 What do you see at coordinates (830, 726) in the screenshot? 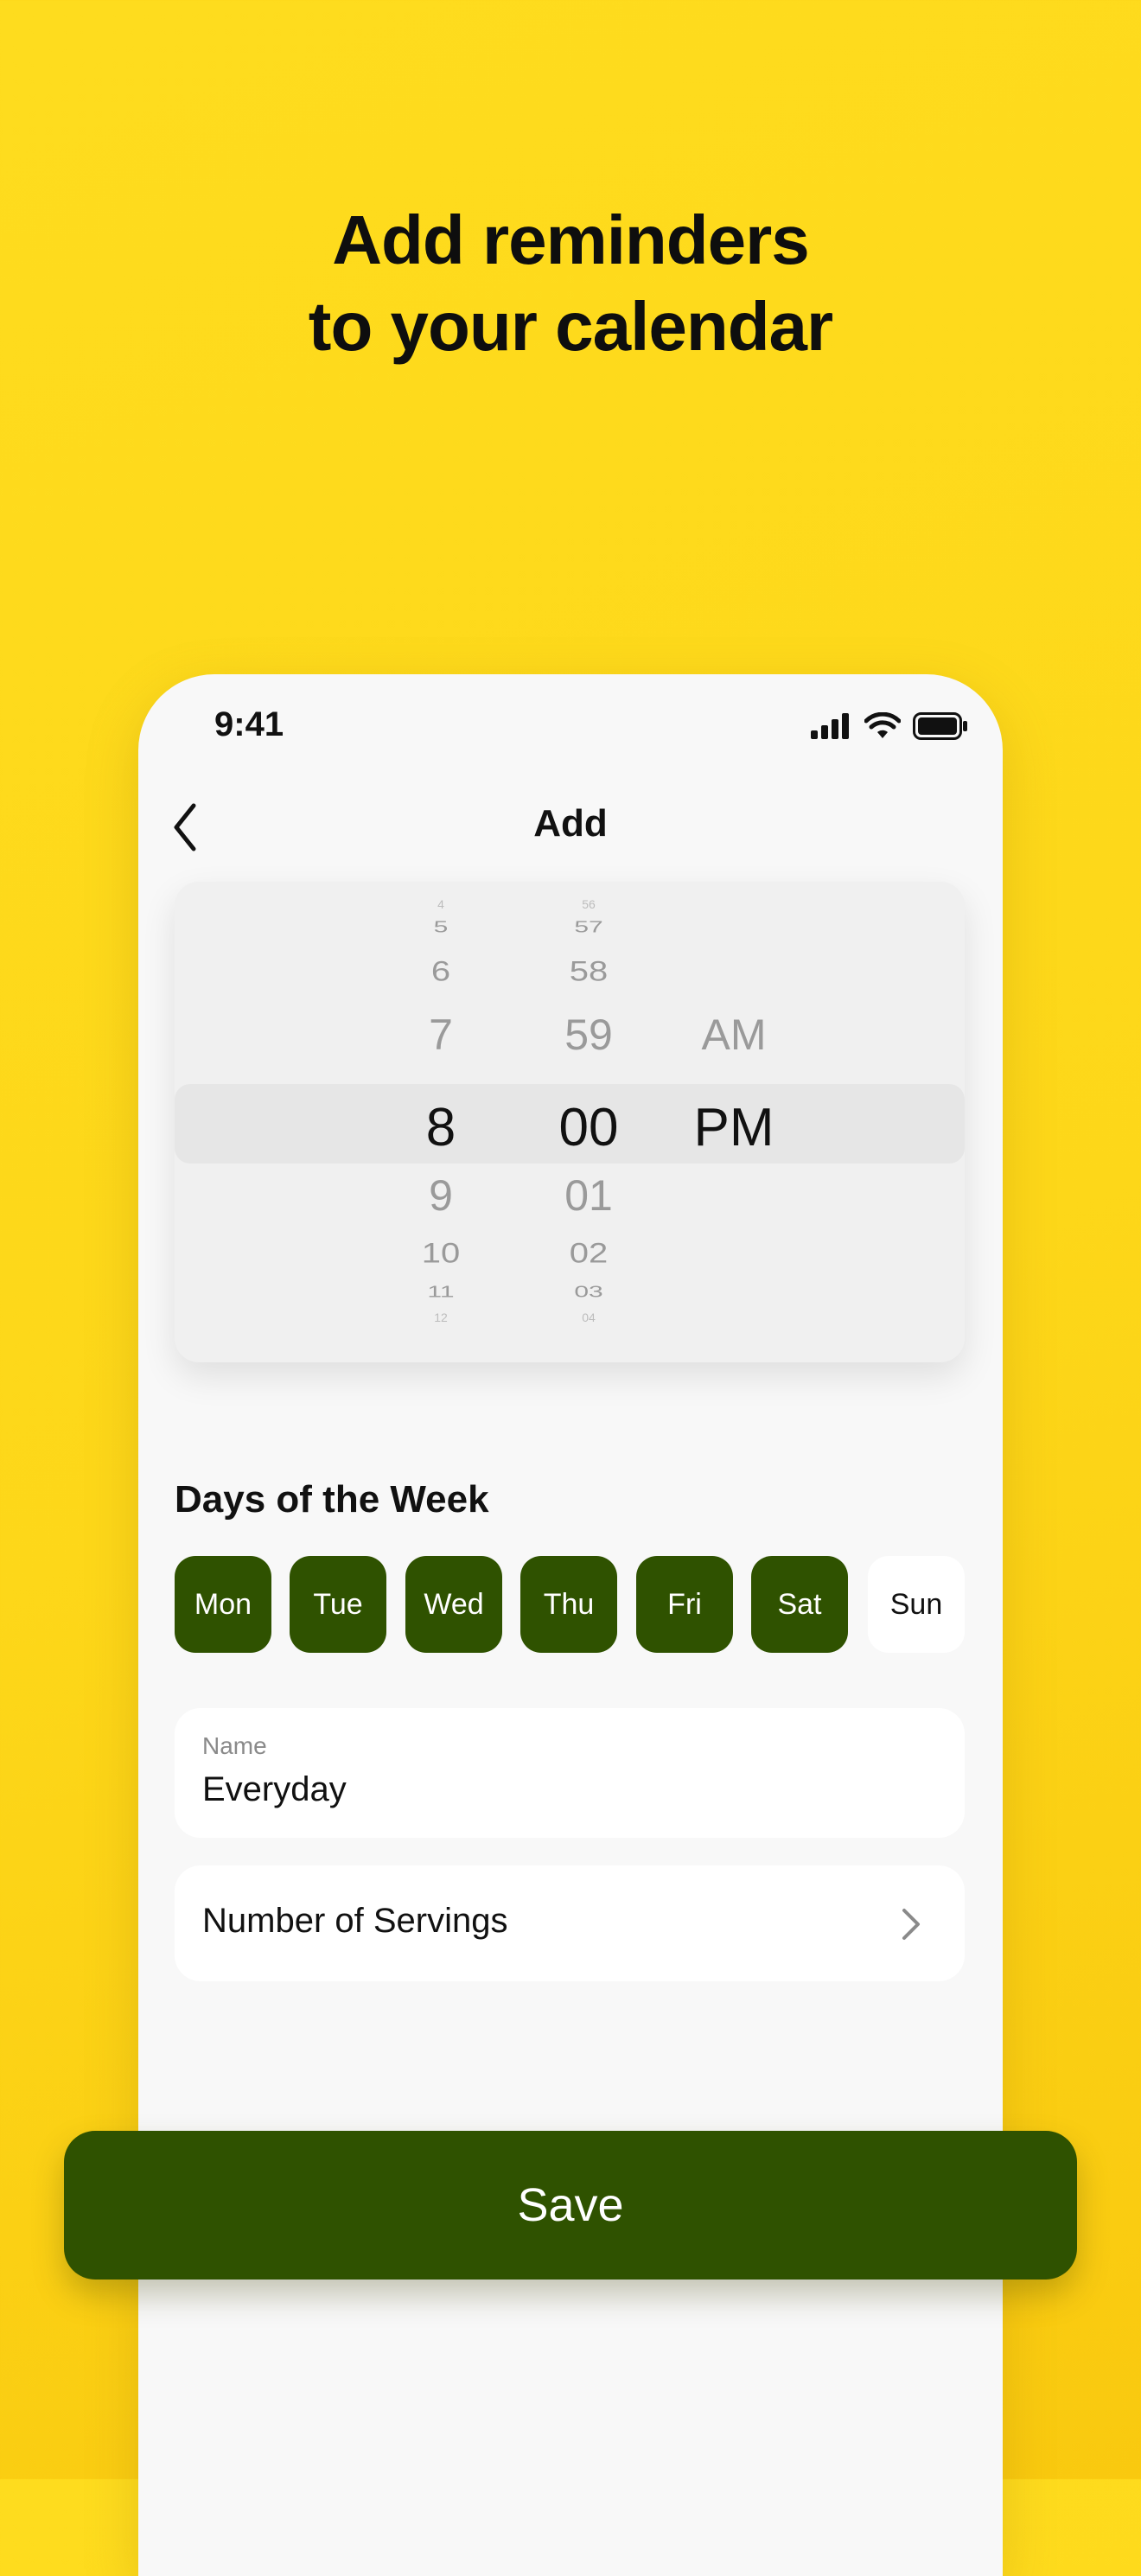
I see `signal-icon` at bounding box center [830, 726].